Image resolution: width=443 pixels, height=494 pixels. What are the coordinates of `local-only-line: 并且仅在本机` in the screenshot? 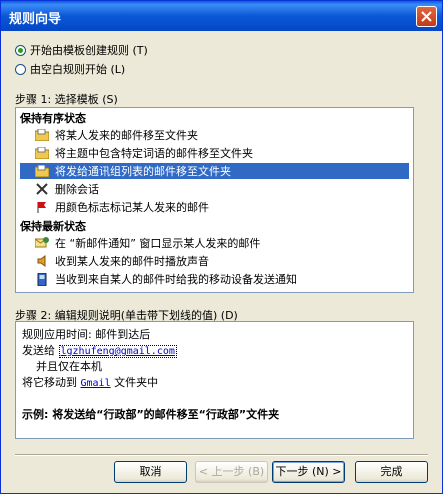 It's located at (69, 366).